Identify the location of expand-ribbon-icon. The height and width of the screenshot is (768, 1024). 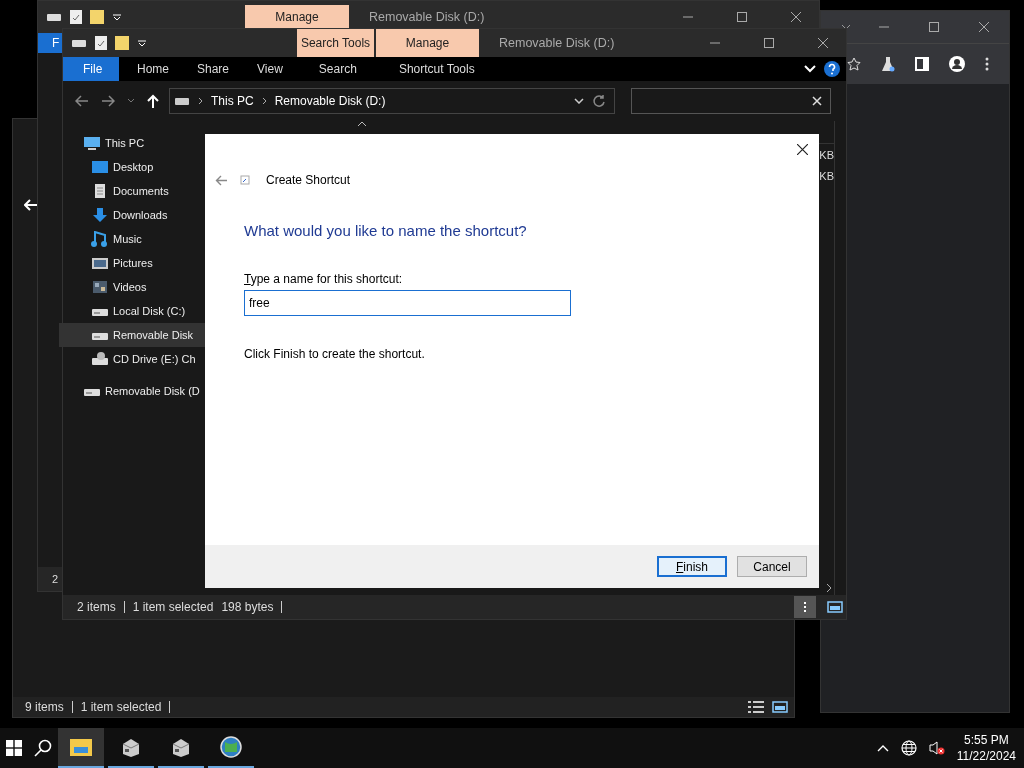
(810, 69).